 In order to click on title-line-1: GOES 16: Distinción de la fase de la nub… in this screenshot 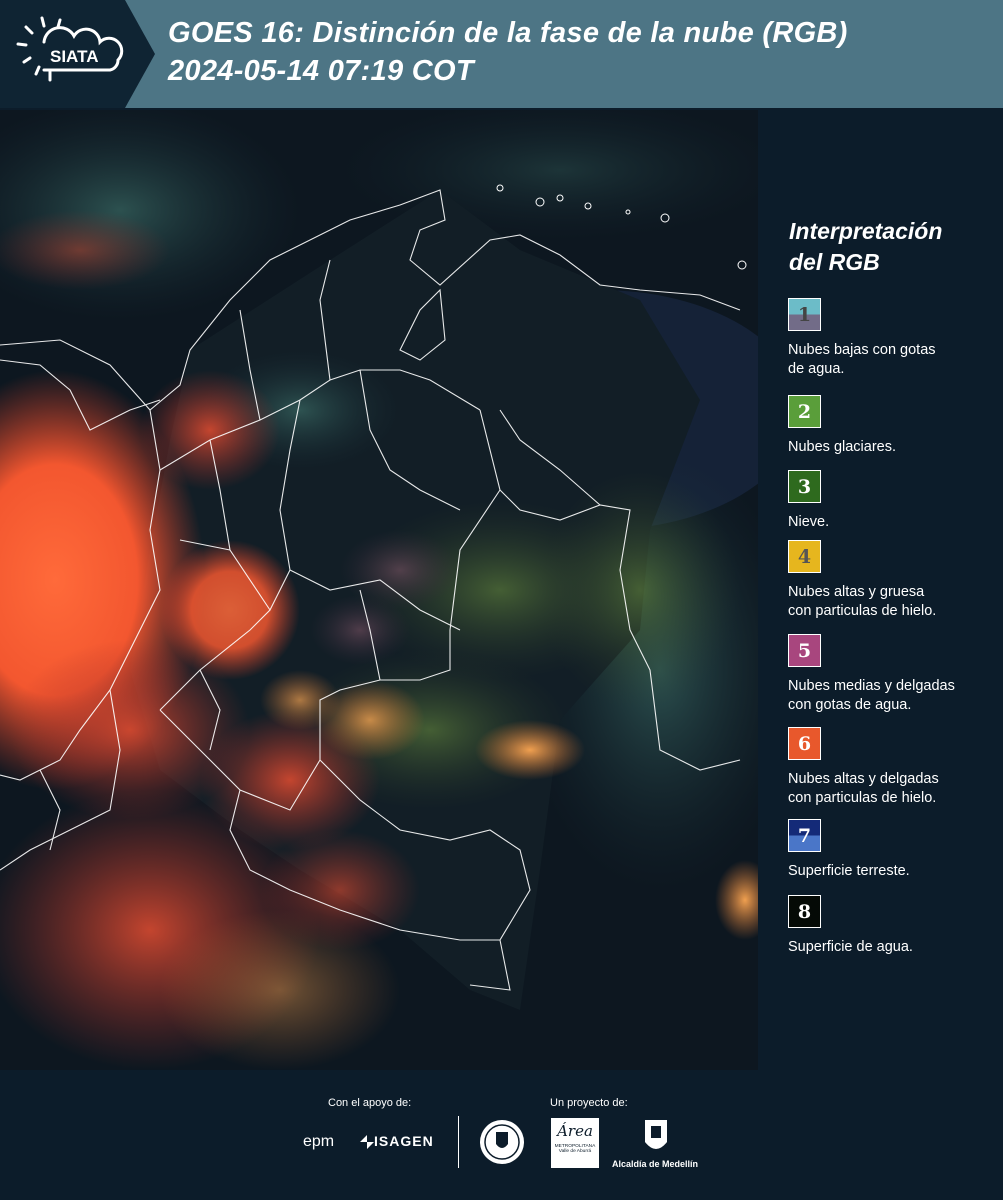, I will do `click(508, 33)`.